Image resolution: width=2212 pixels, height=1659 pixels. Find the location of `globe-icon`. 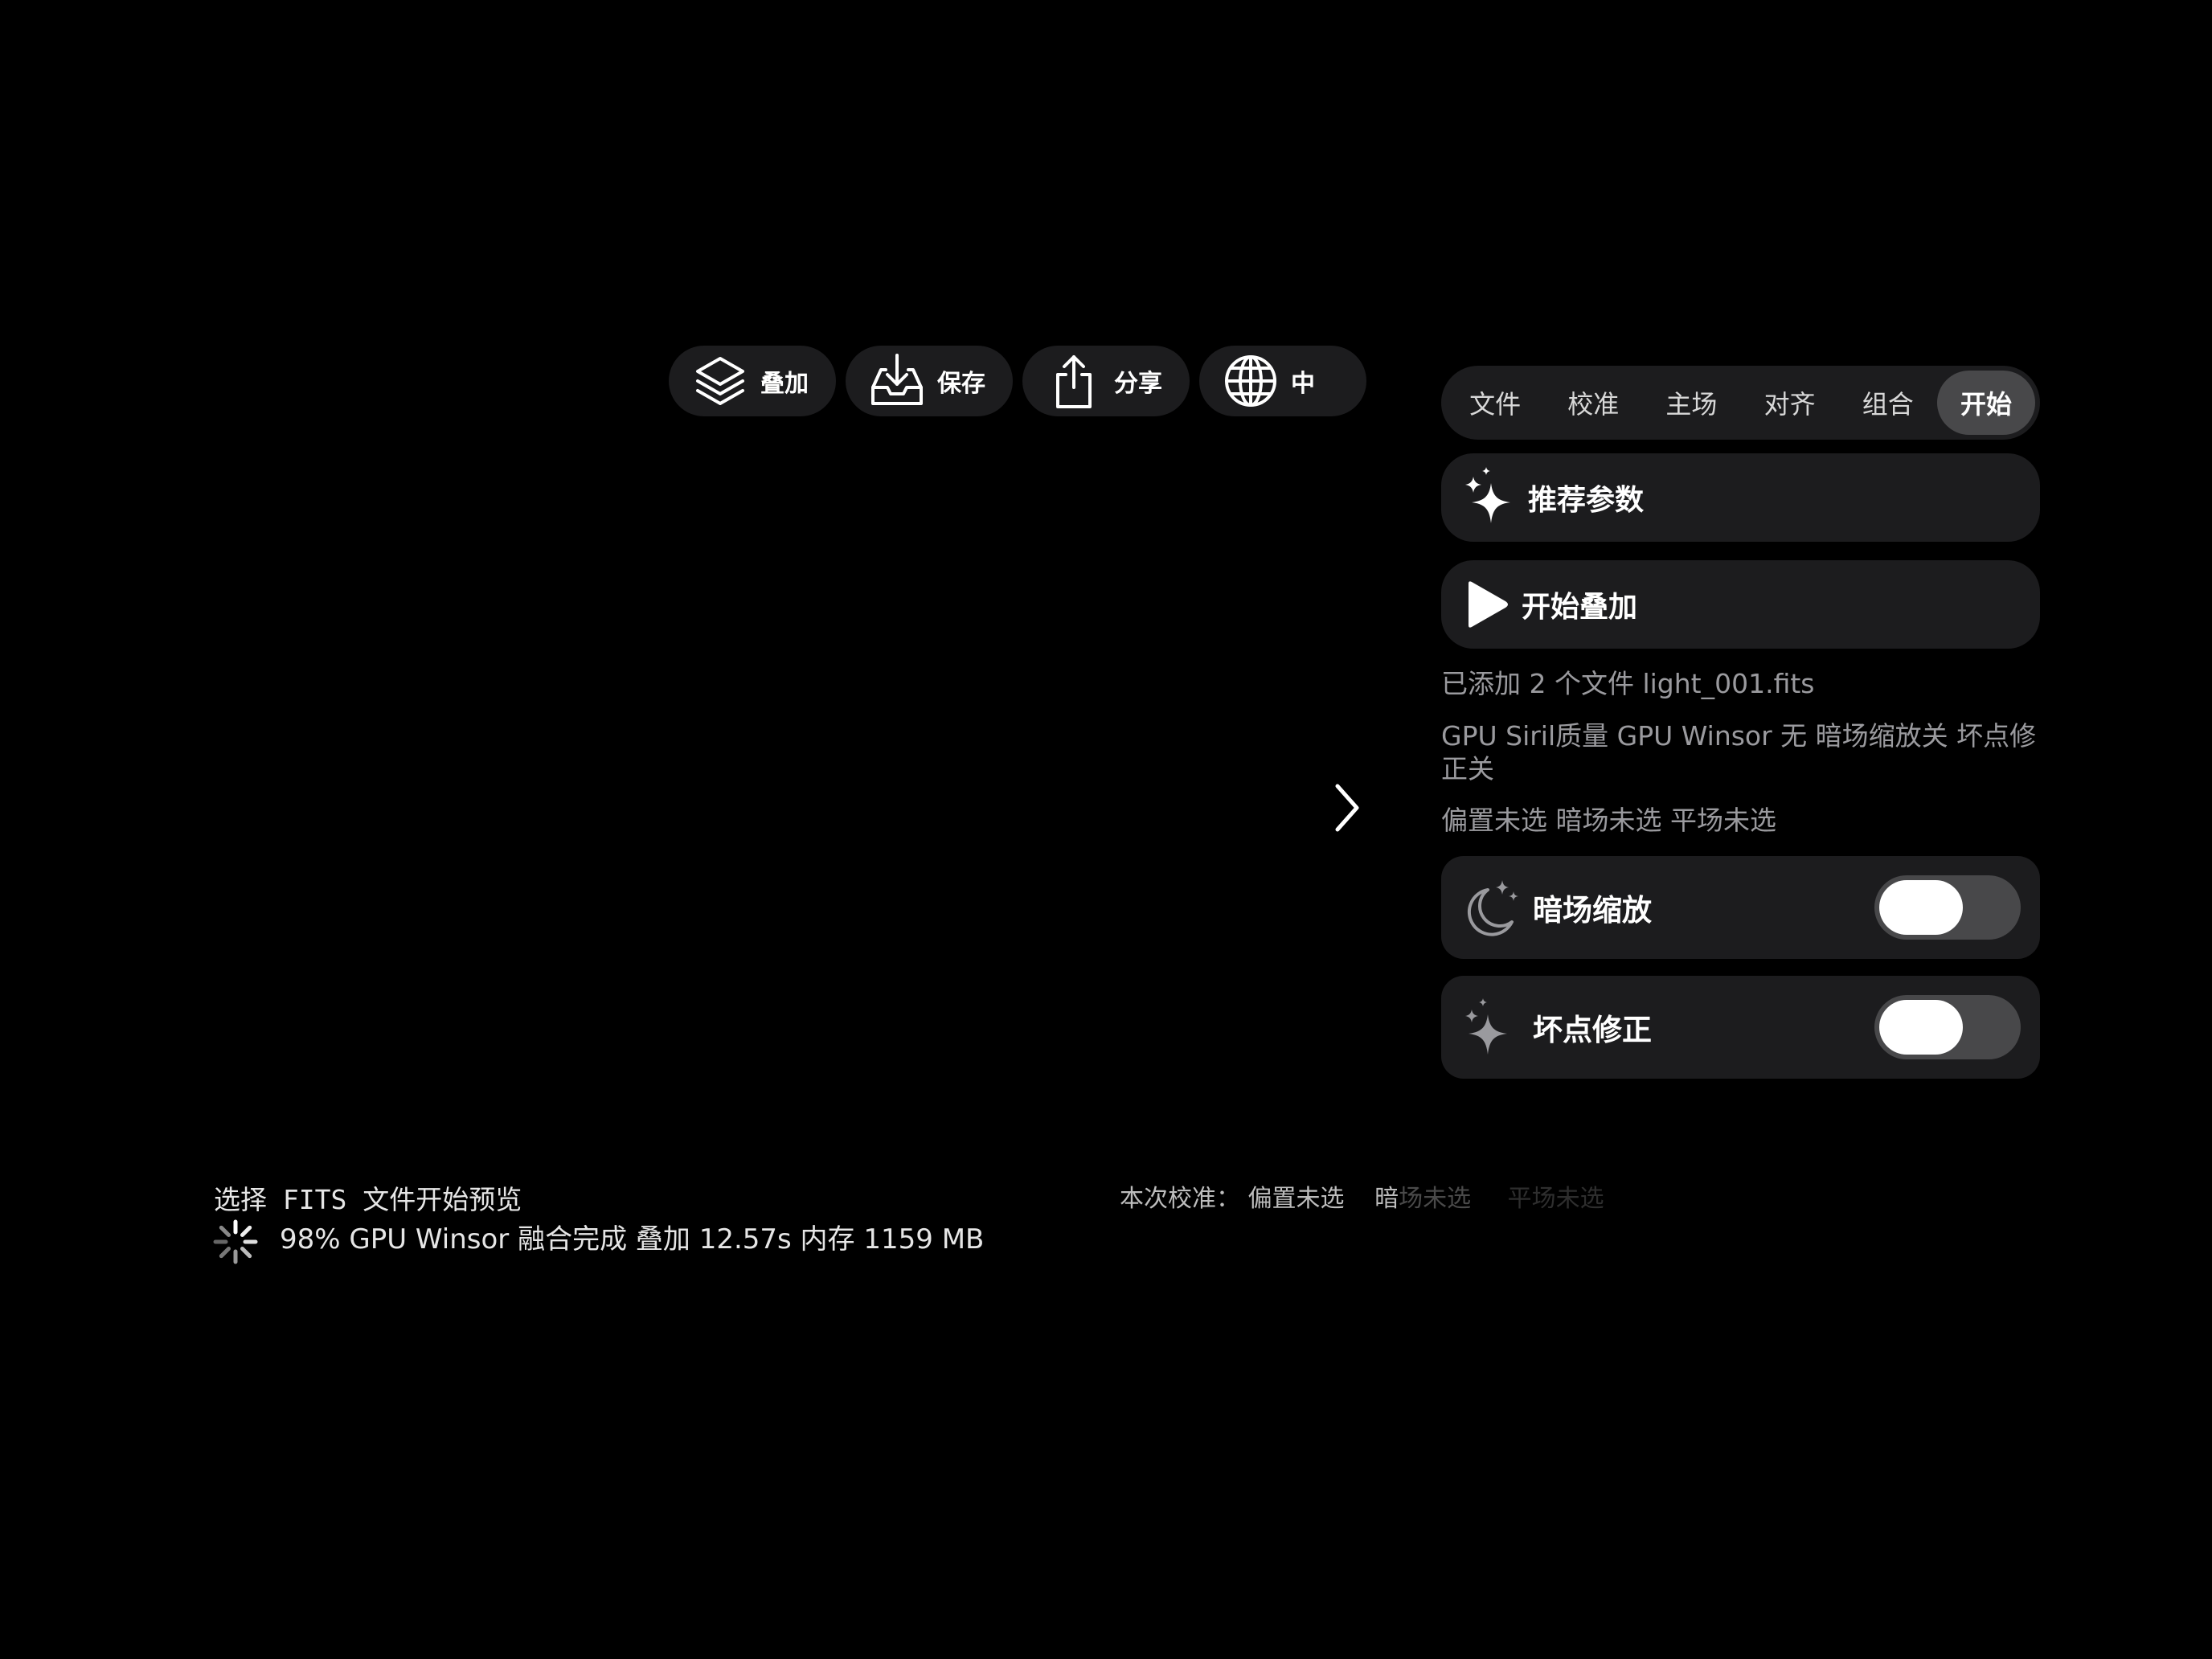

globe-icon is located at coordinates (1251, 381).